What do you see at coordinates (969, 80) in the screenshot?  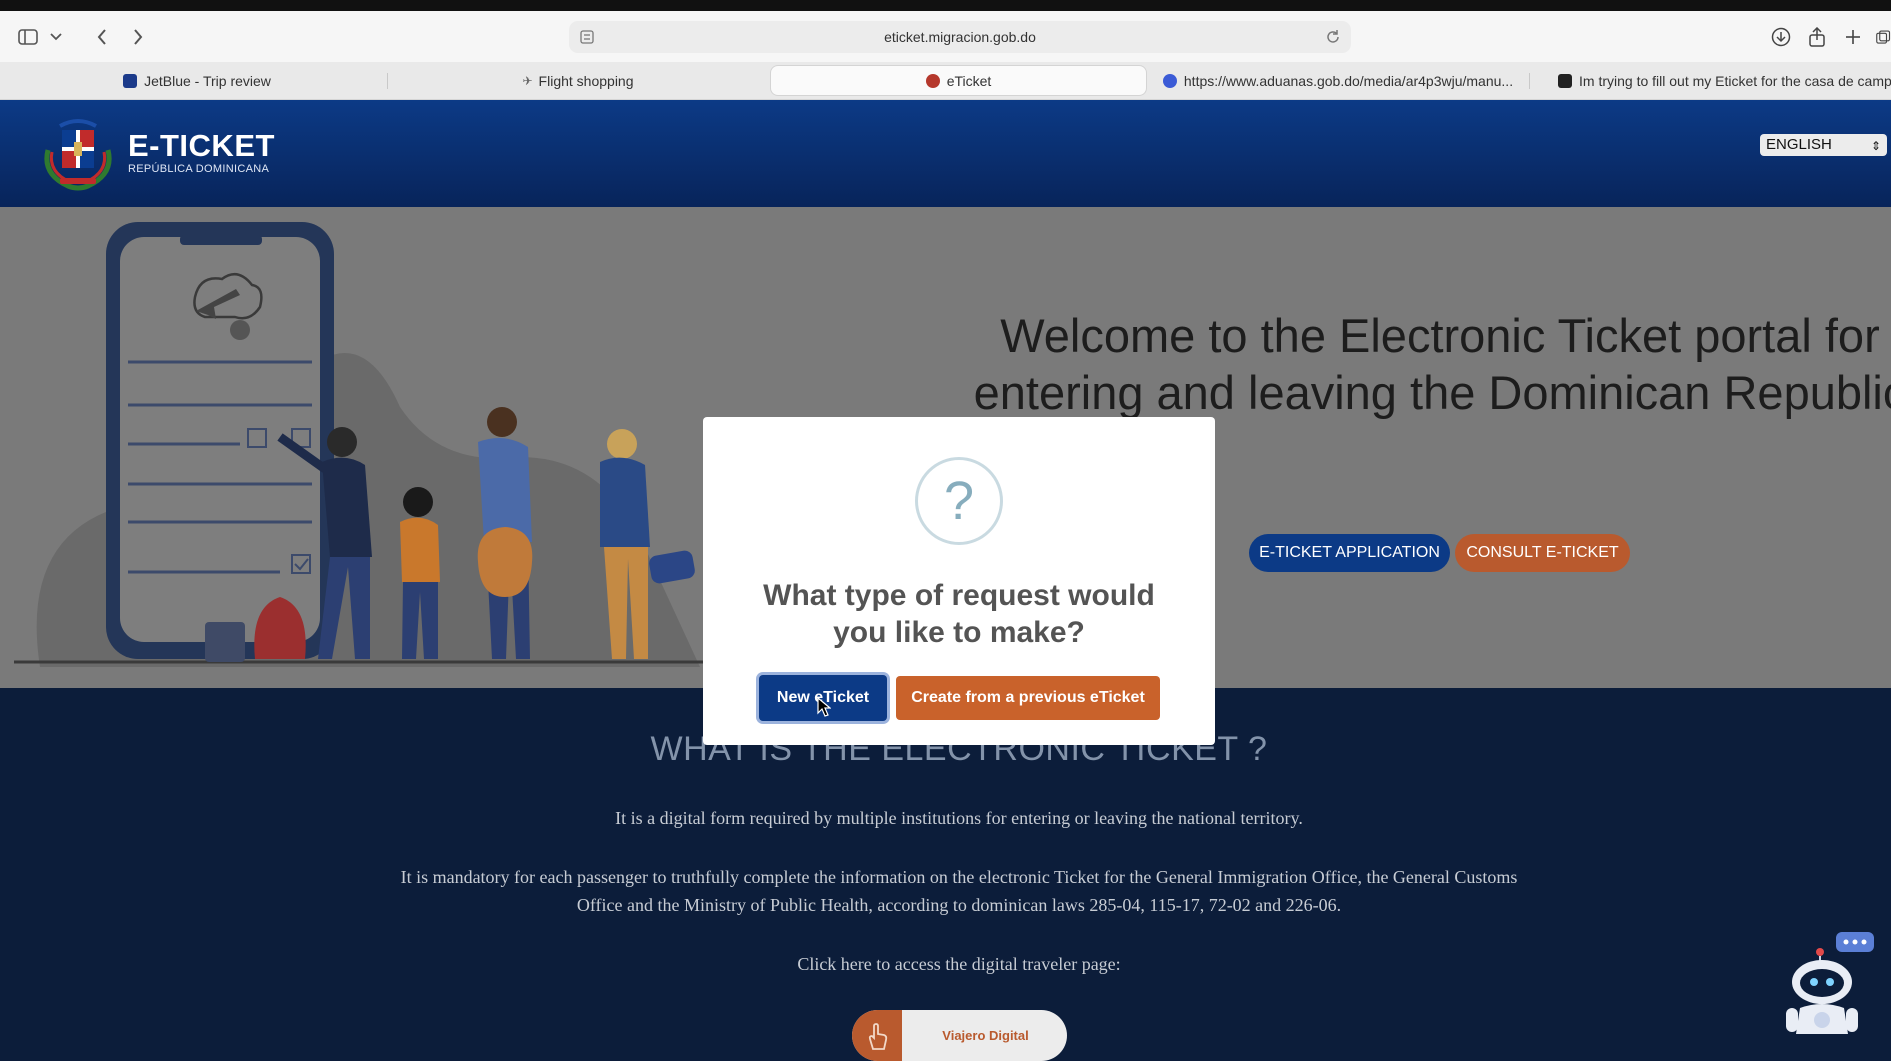 I see `tab-label: eTicket` at bounding box center [969, 80].